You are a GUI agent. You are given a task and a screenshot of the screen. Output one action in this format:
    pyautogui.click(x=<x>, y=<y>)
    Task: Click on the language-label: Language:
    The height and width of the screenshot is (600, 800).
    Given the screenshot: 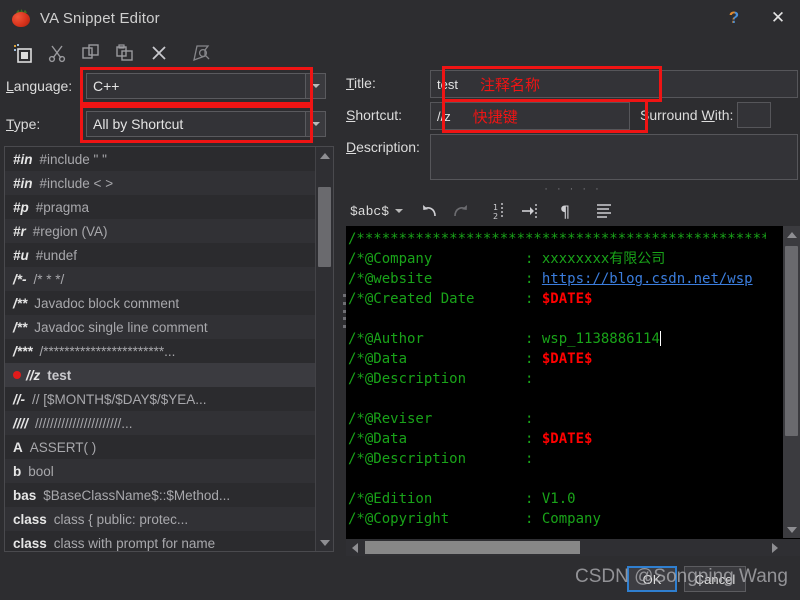 What is the action you would take?
    pyautogui.click(x=39, y=86)
    